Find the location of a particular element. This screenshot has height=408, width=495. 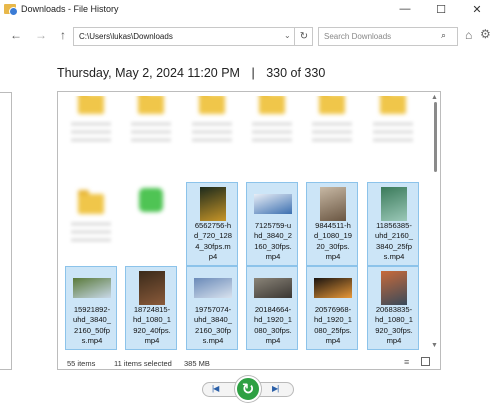

video-file-item: 9844511-h d_1080_19 20_30fps. mp4 is located at coordinates (332, 224).